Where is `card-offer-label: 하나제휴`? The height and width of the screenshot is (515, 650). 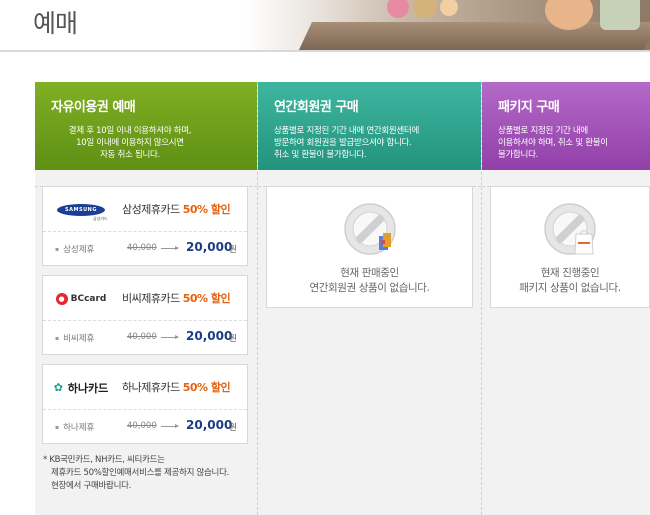 card-offer-label: 하나제휴 is located at coordinates (74, 427).